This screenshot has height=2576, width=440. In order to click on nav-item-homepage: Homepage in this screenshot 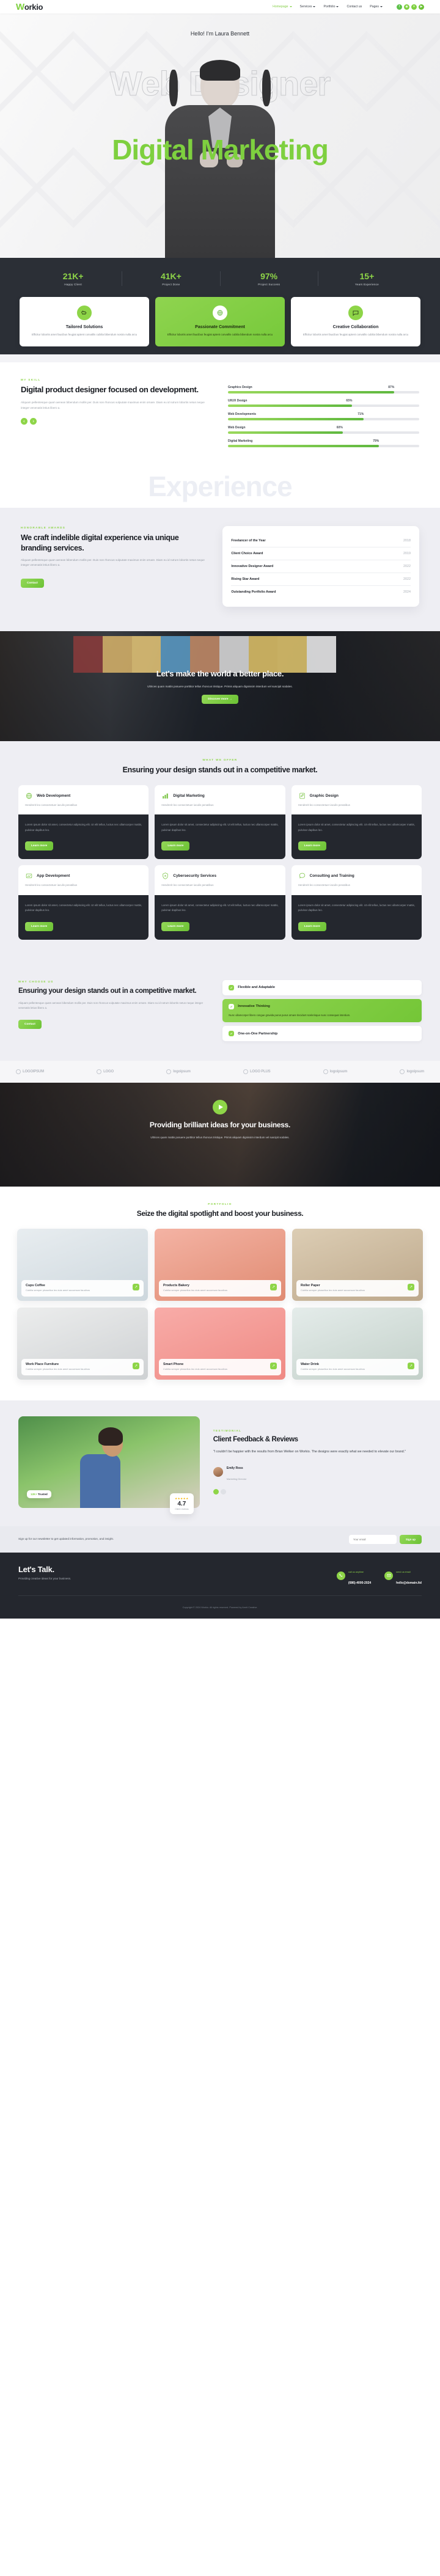, I will do `click(283, 7)`.